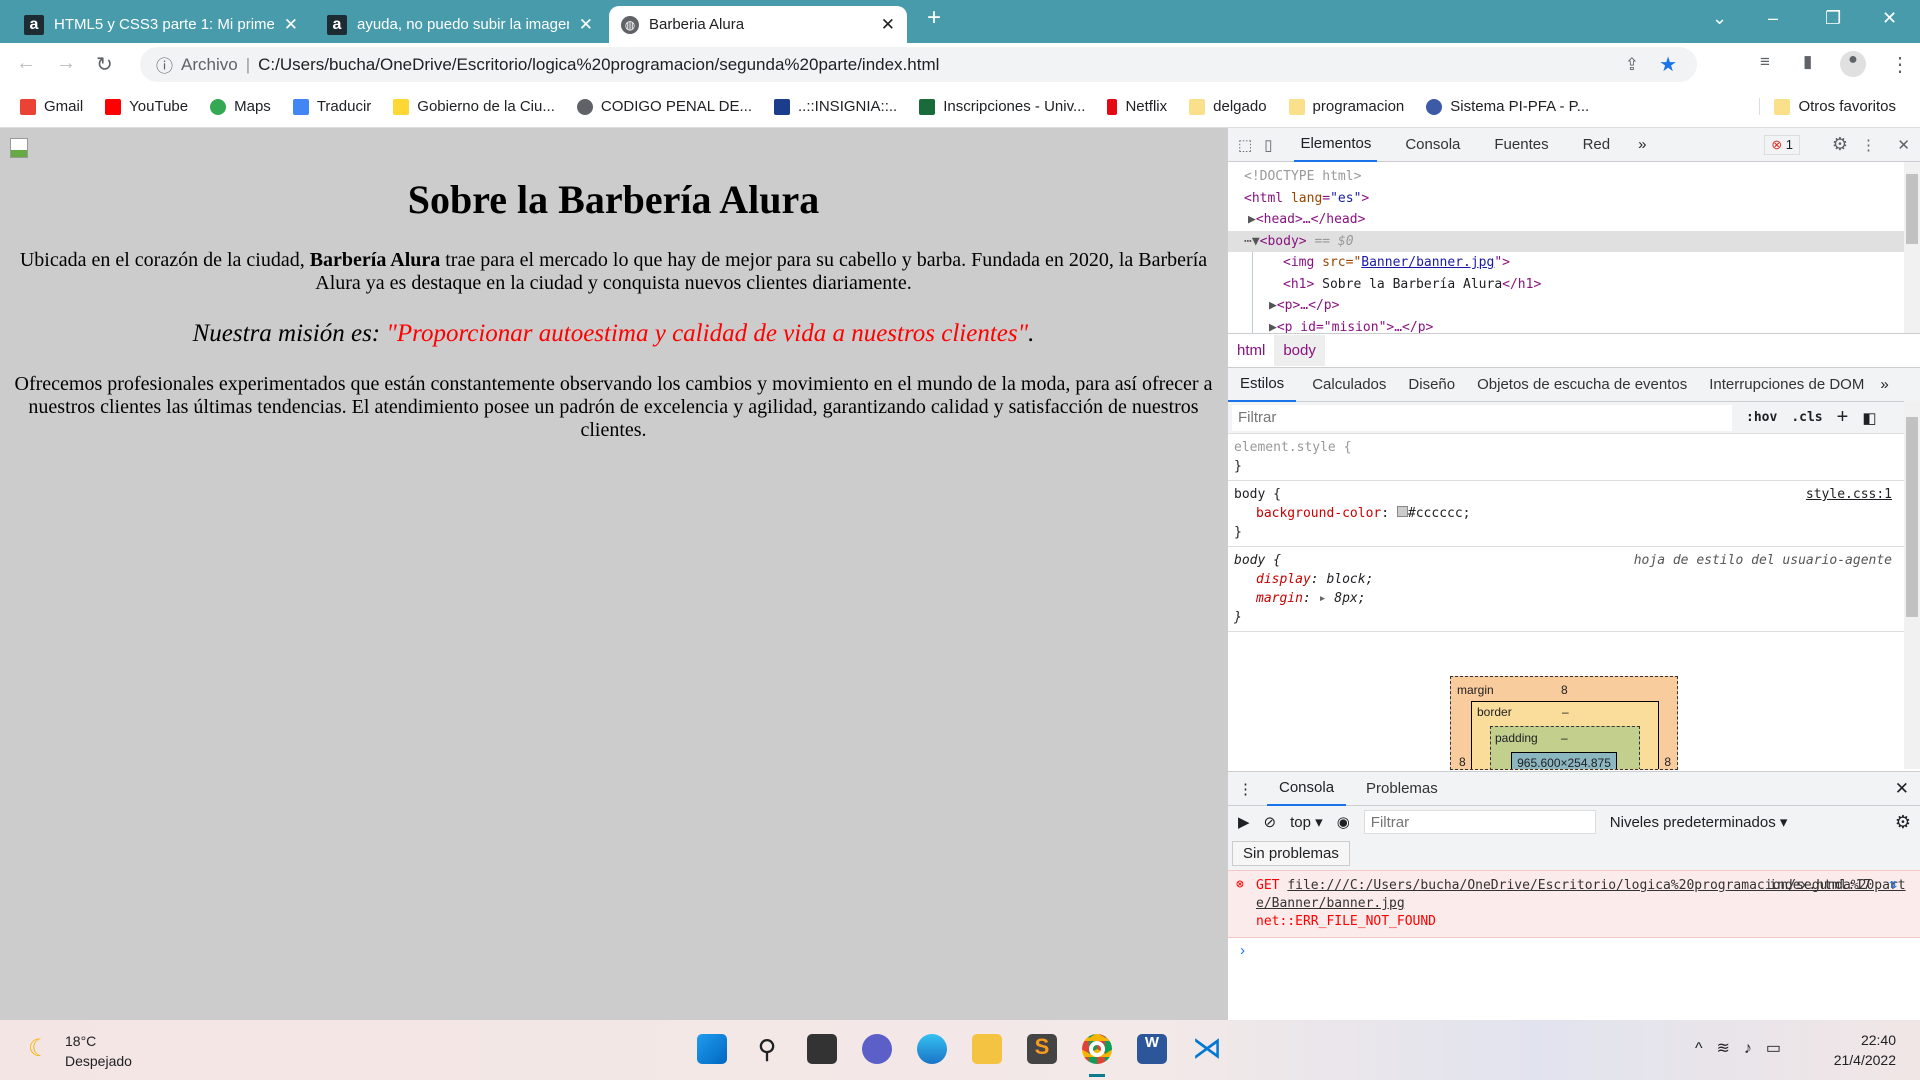 The width and height of the screenshot is (1920, 1080). What do you see at coordinates (1773, 18) in the screenshot?
I see `minimize-button: –` at bounding box center [1773, 18].